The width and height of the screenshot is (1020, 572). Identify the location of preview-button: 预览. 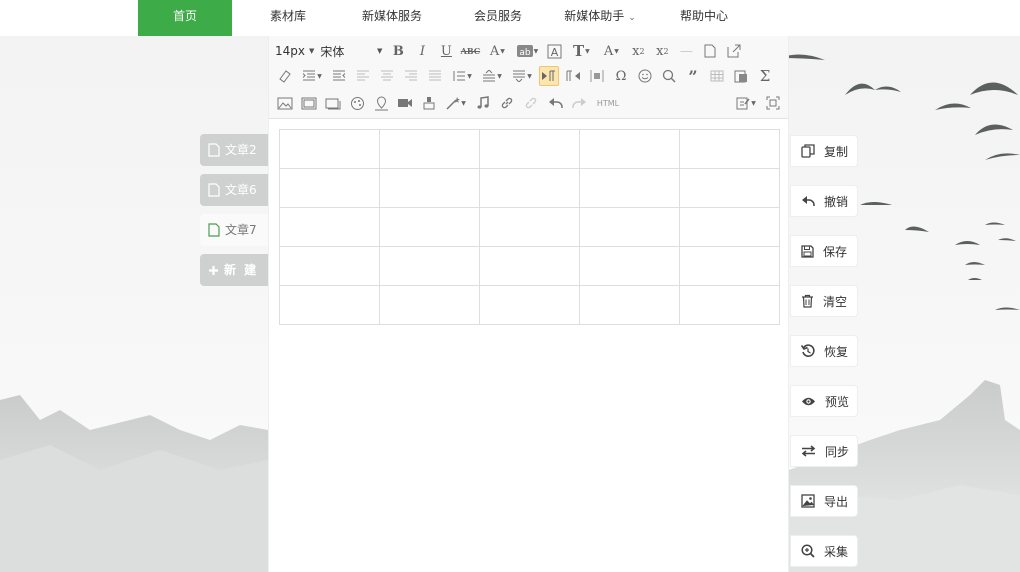
(824, 401).